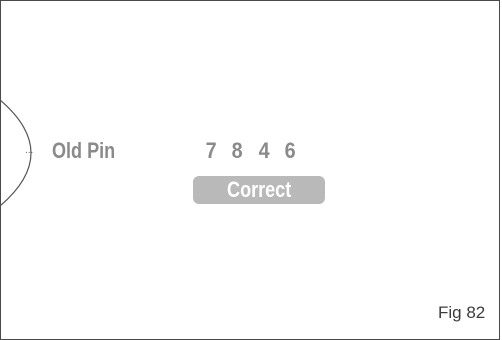 Image resolution: width=502 pixels, height=340 pixels. I want to click on pin-digit: 8, so click(237, 150).